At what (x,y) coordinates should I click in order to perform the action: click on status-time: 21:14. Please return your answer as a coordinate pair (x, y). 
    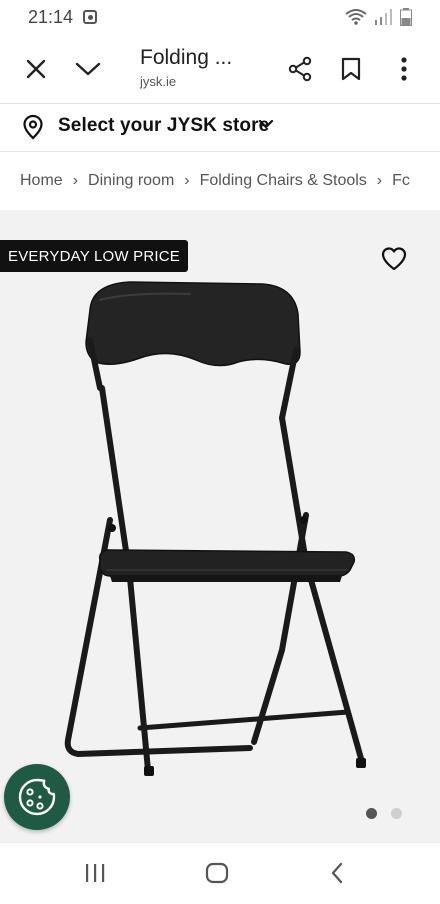
    Looking at the image, I should click on (51, 16).